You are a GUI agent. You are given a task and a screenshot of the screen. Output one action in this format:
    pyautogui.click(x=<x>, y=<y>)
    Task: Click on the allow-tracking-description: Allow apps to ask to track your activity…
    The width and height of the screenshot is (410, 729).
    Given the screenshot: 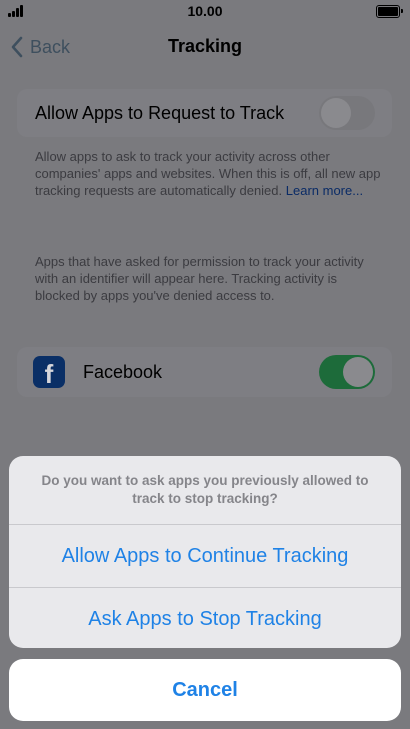 What is the action you would take?
    pyautogui.click(x=210, y=173)
    